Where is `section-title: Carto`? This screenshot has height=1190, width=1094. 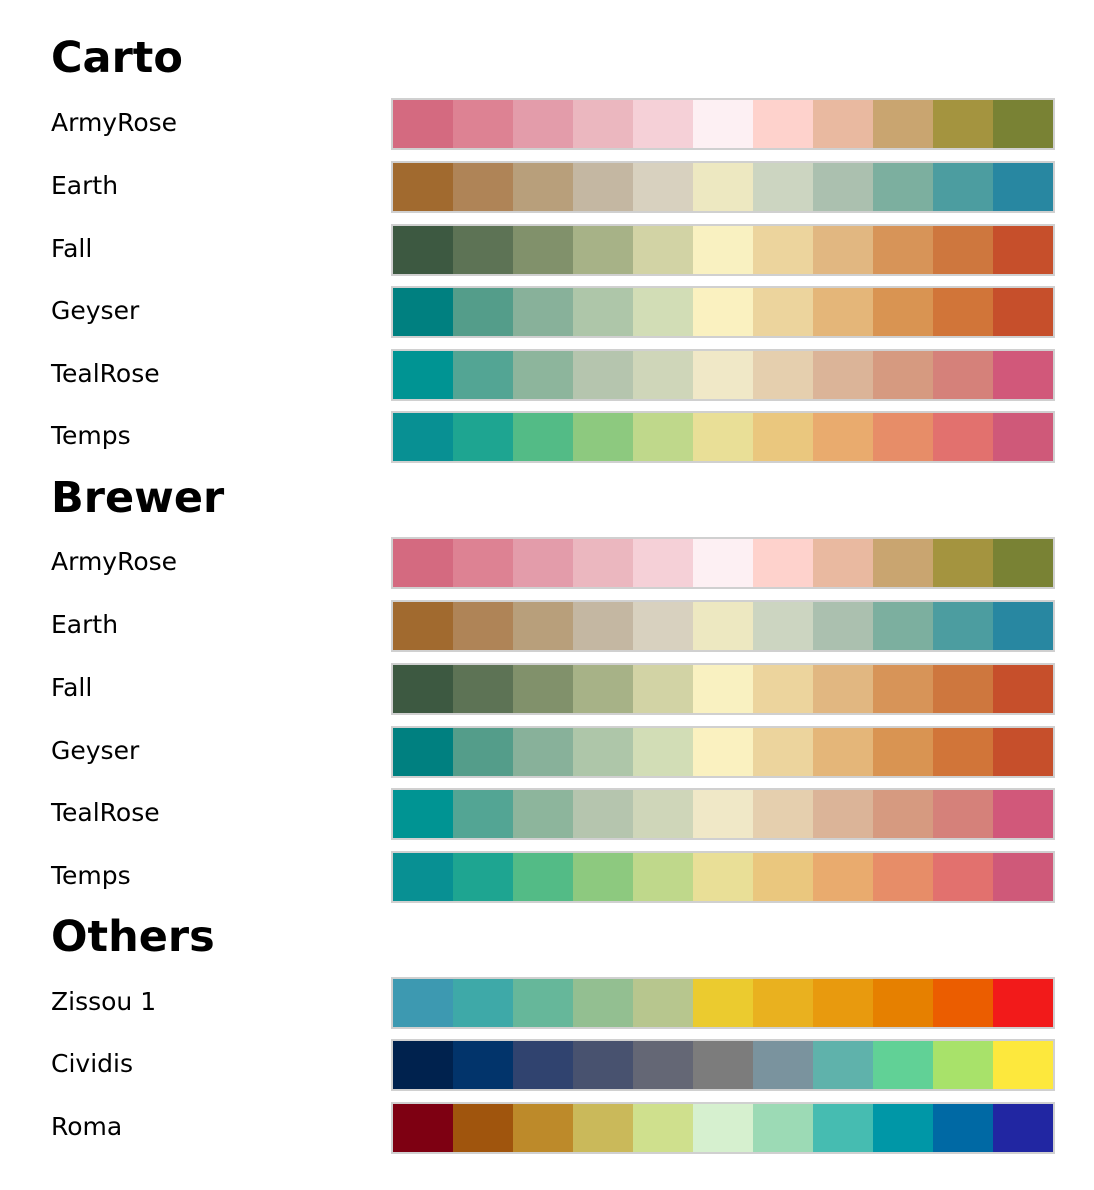
section-title: Carto is located at coordinates (117, 58).